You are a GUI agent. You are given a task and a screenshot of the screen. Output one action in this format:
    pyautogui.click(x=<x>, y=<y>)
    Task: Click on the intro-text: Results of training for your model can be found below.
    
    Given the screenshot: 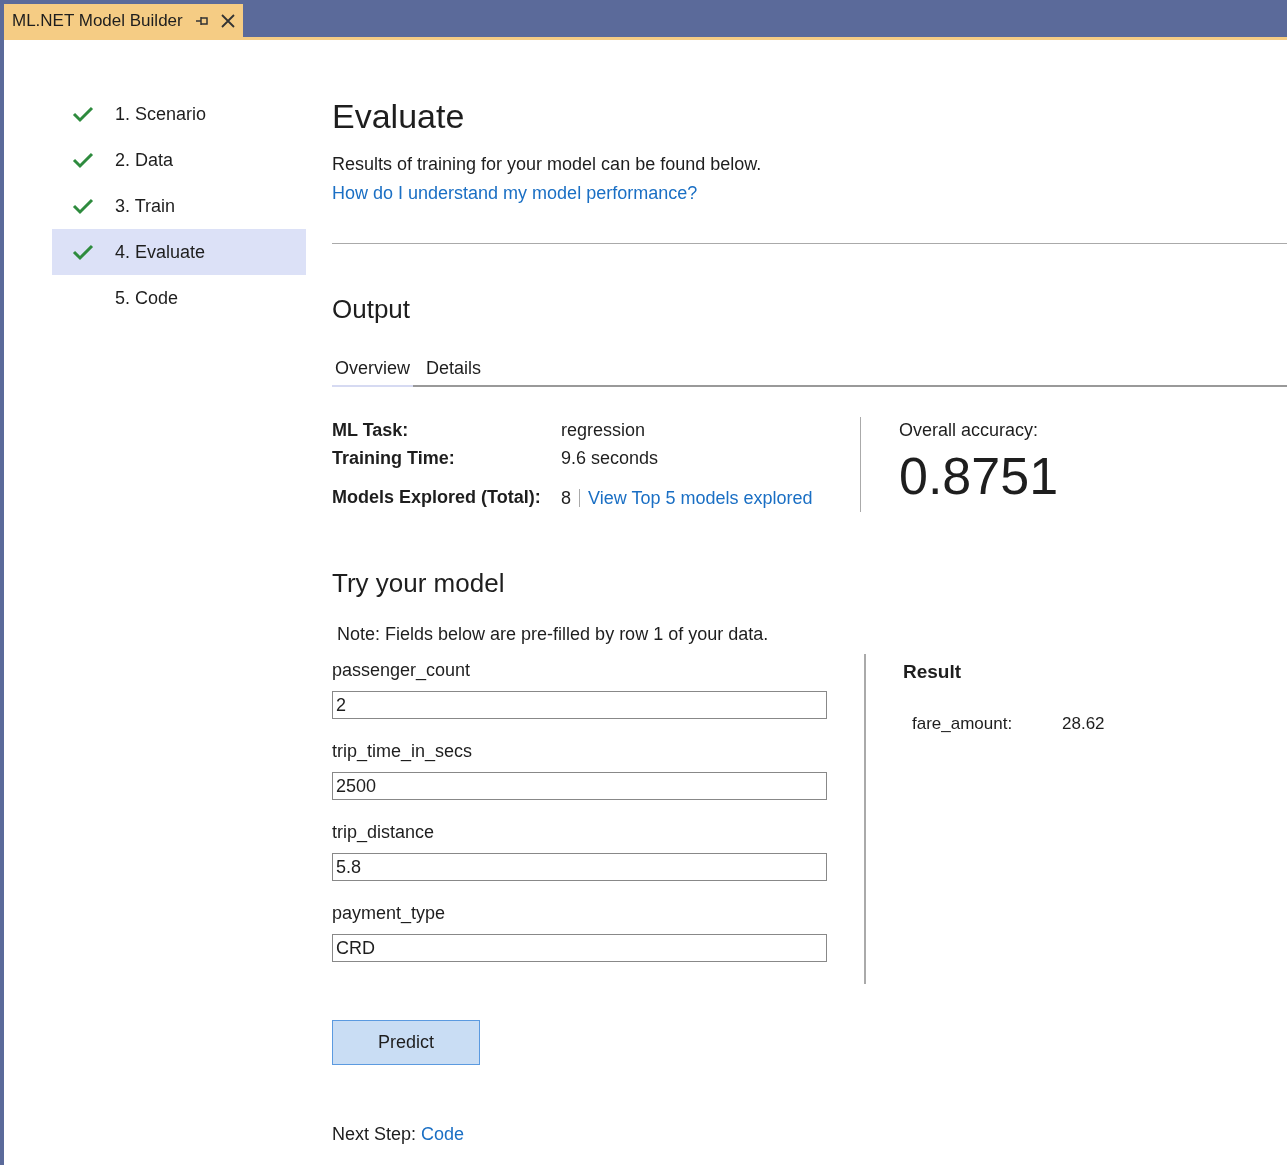 What is the action you would take?
    pyautogui.click(x=547, y=164)
    